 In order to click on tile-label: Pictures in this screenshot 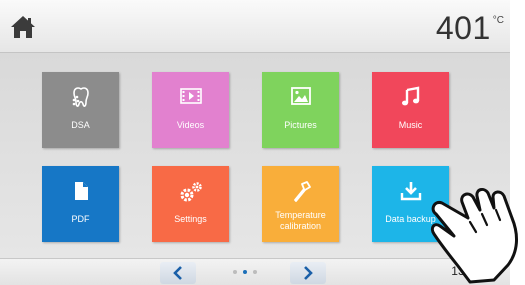, I will do `click(300, 125)`.